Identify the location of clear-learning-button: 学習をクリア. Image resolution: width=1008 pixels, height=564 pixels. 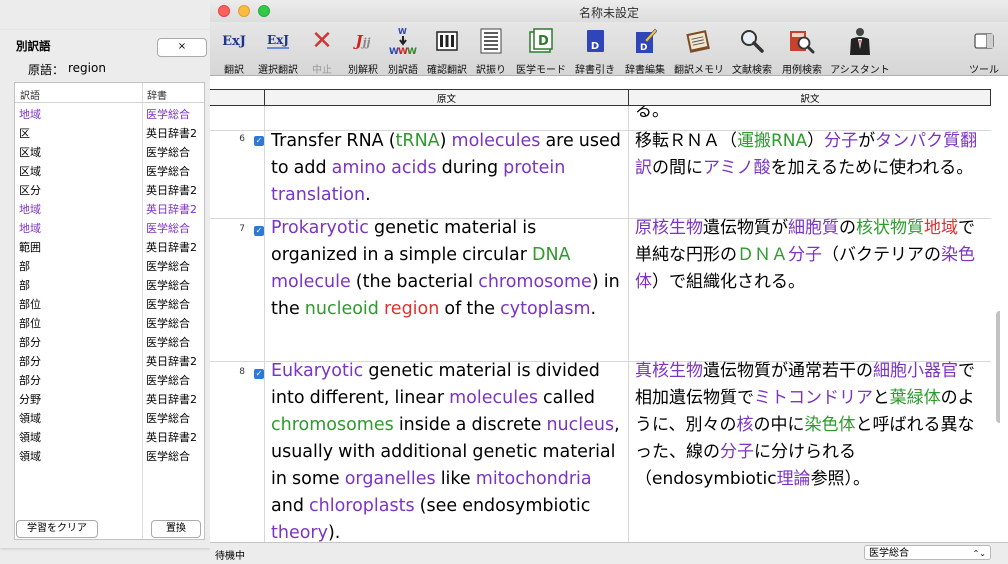
(57, 529).